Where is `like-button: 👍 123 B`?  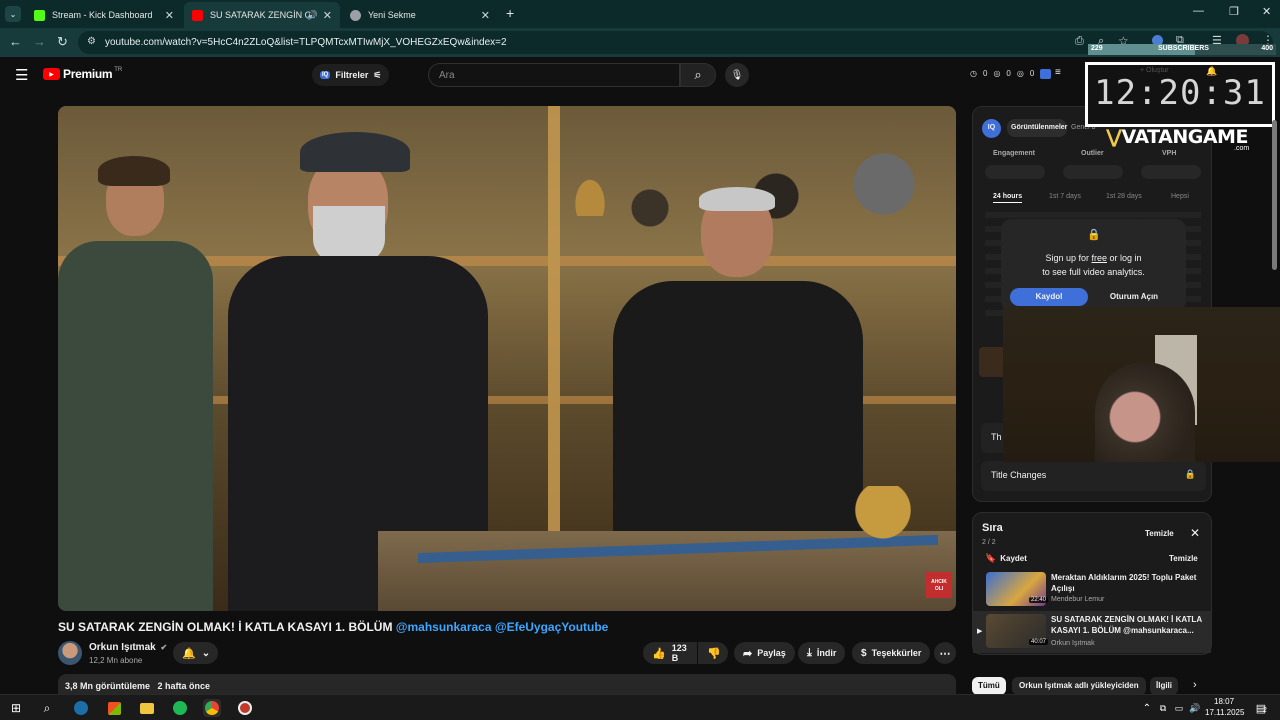 like-button: 👍 123 B is located at coordinates (670, 653).